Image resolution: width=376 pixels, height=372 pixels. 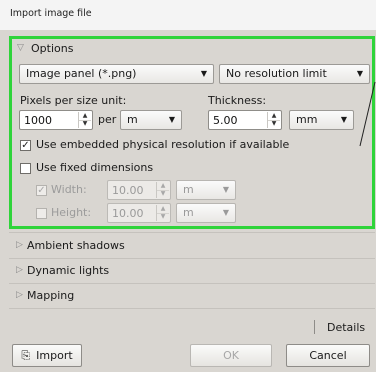 What do you see at coordinates (81, 73) in the screenshot?
I see `format-select-value: Image panel (*.png)` at bounding box center [81, 73].